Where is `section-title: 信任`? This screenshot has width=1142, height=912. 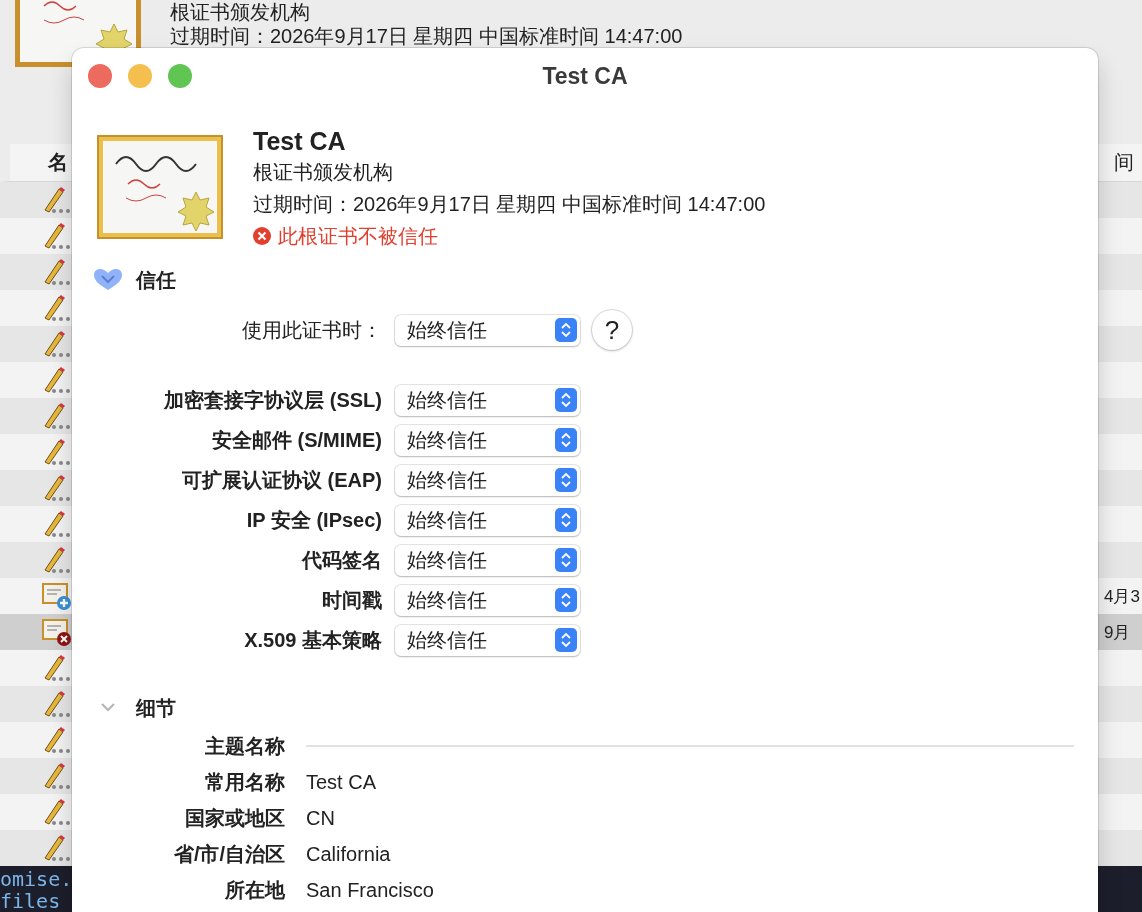
section-title: 信任 is located at coordinates (156, 280).